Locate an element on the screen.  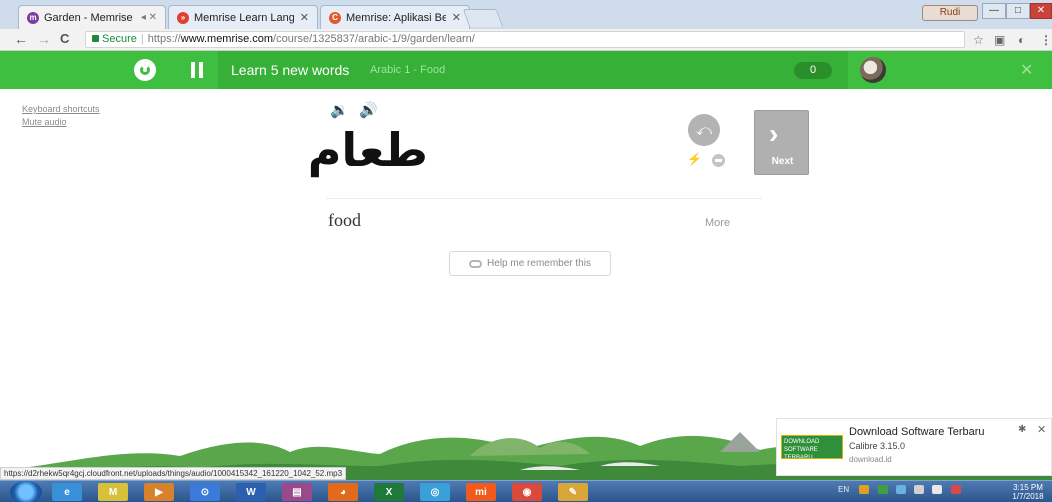
flag-icon is located at coordinates (955, 490).